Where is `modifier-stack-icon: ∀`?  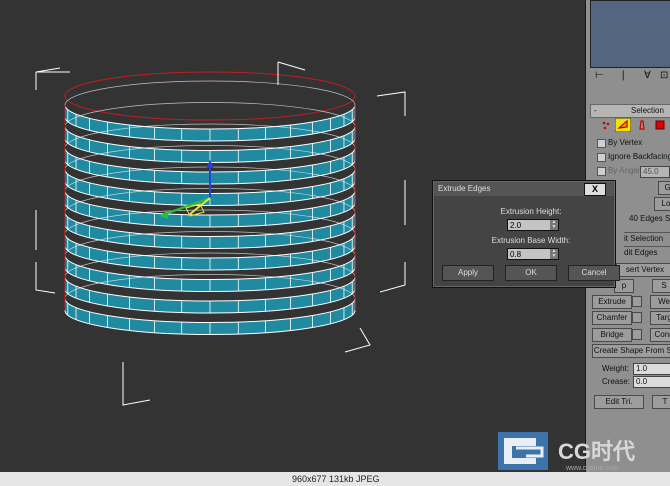 modifier-stack-icon: ∀ is located at coordinates (647, 75).